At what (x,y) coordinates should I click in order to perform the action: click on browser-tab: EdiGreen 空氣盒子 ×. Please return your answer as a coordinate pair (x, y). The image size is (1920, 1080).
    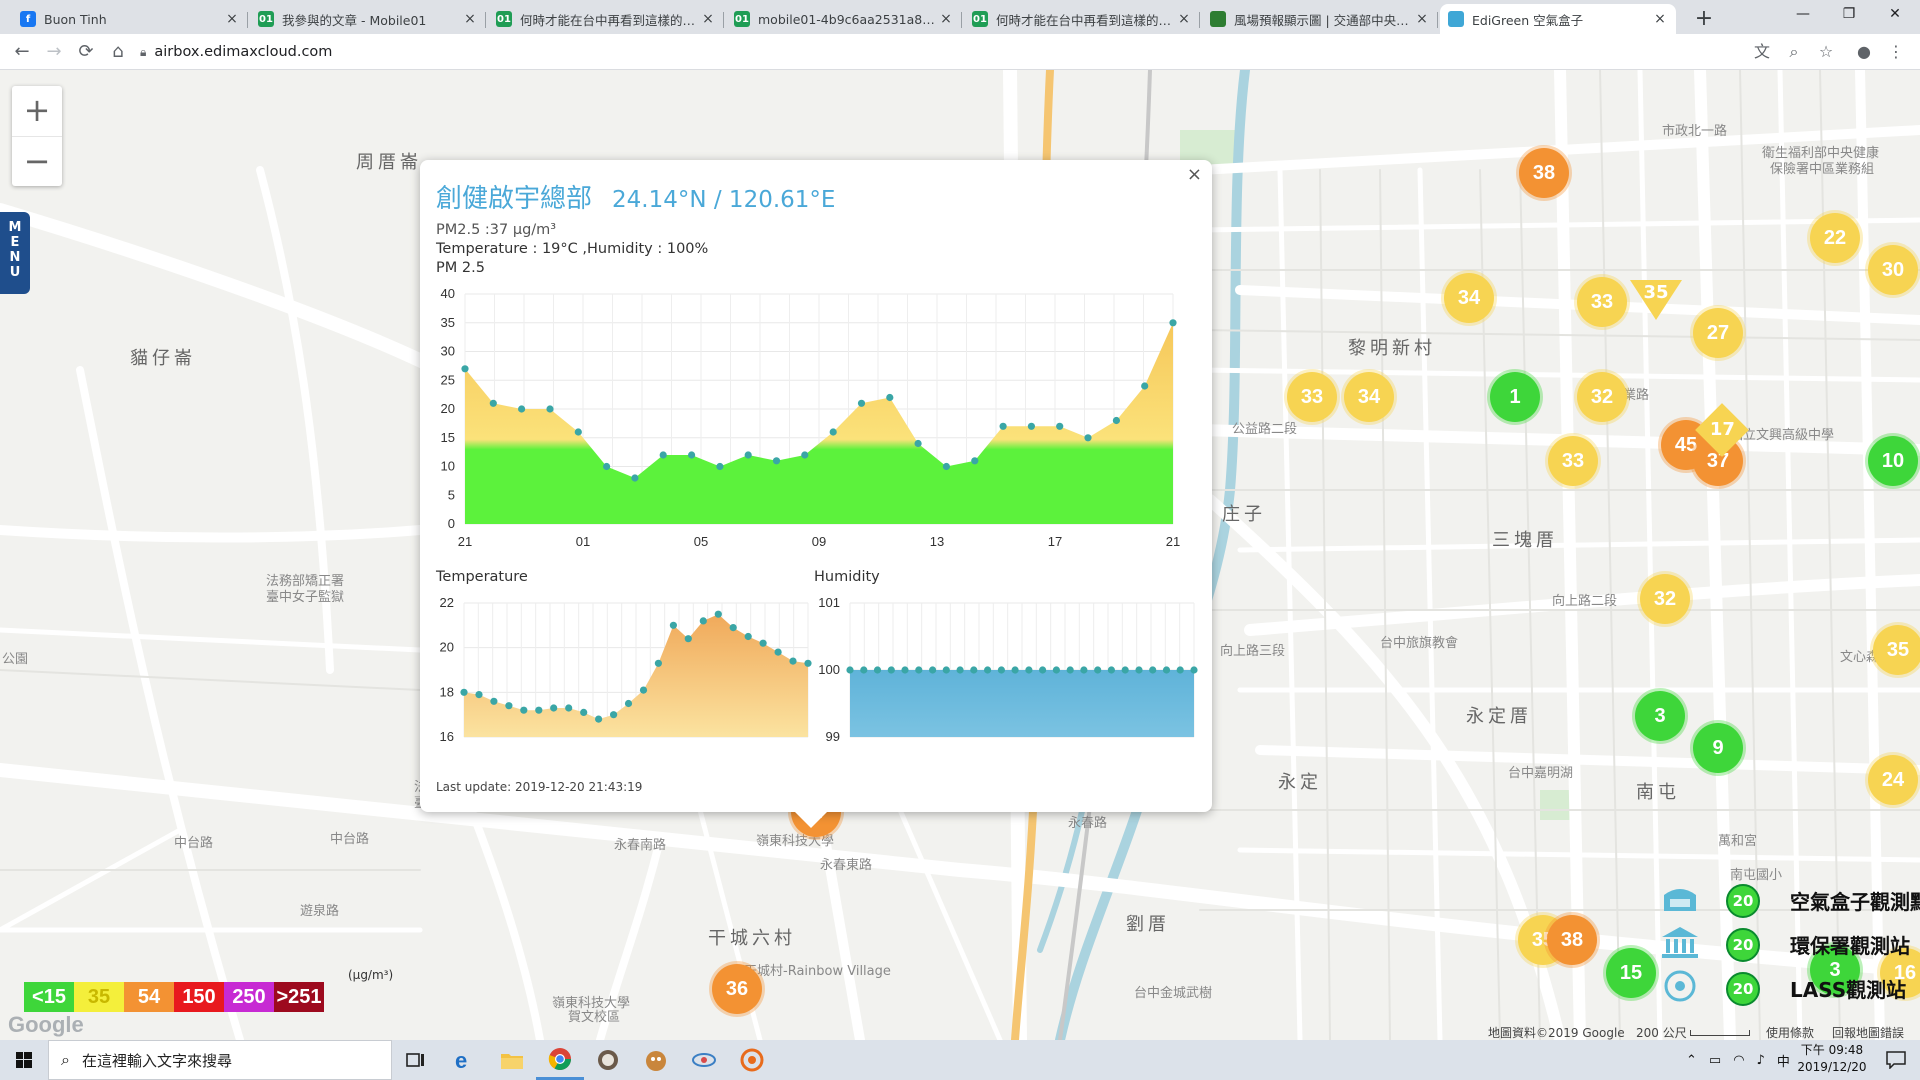
    Looking at the image, I should click on (1558, 19).